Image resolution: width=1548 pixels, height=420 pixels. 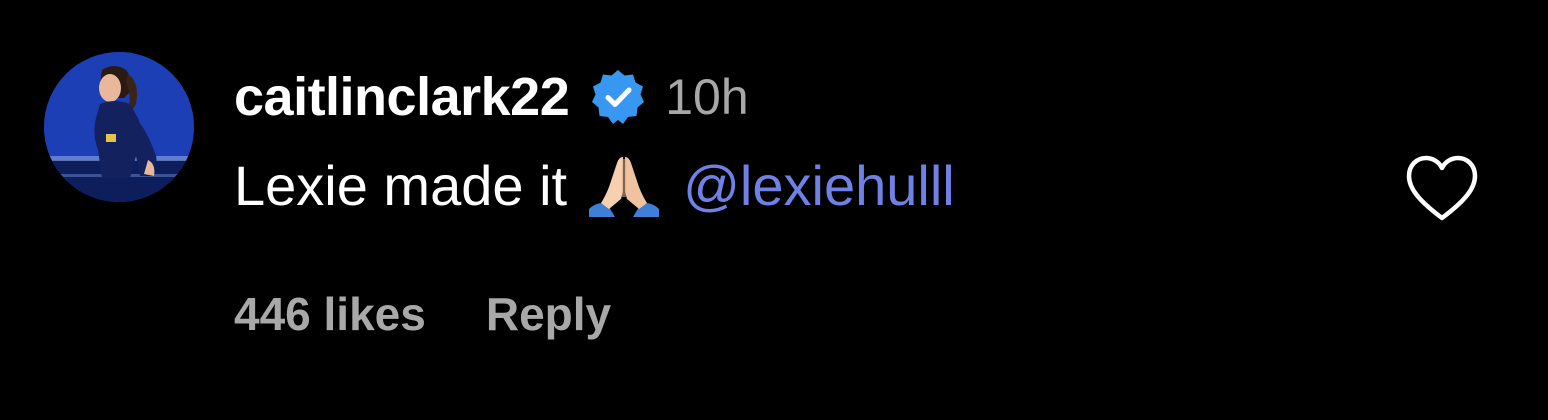 I want to click on heart-outline-icon, so click(x=1442, y=188).